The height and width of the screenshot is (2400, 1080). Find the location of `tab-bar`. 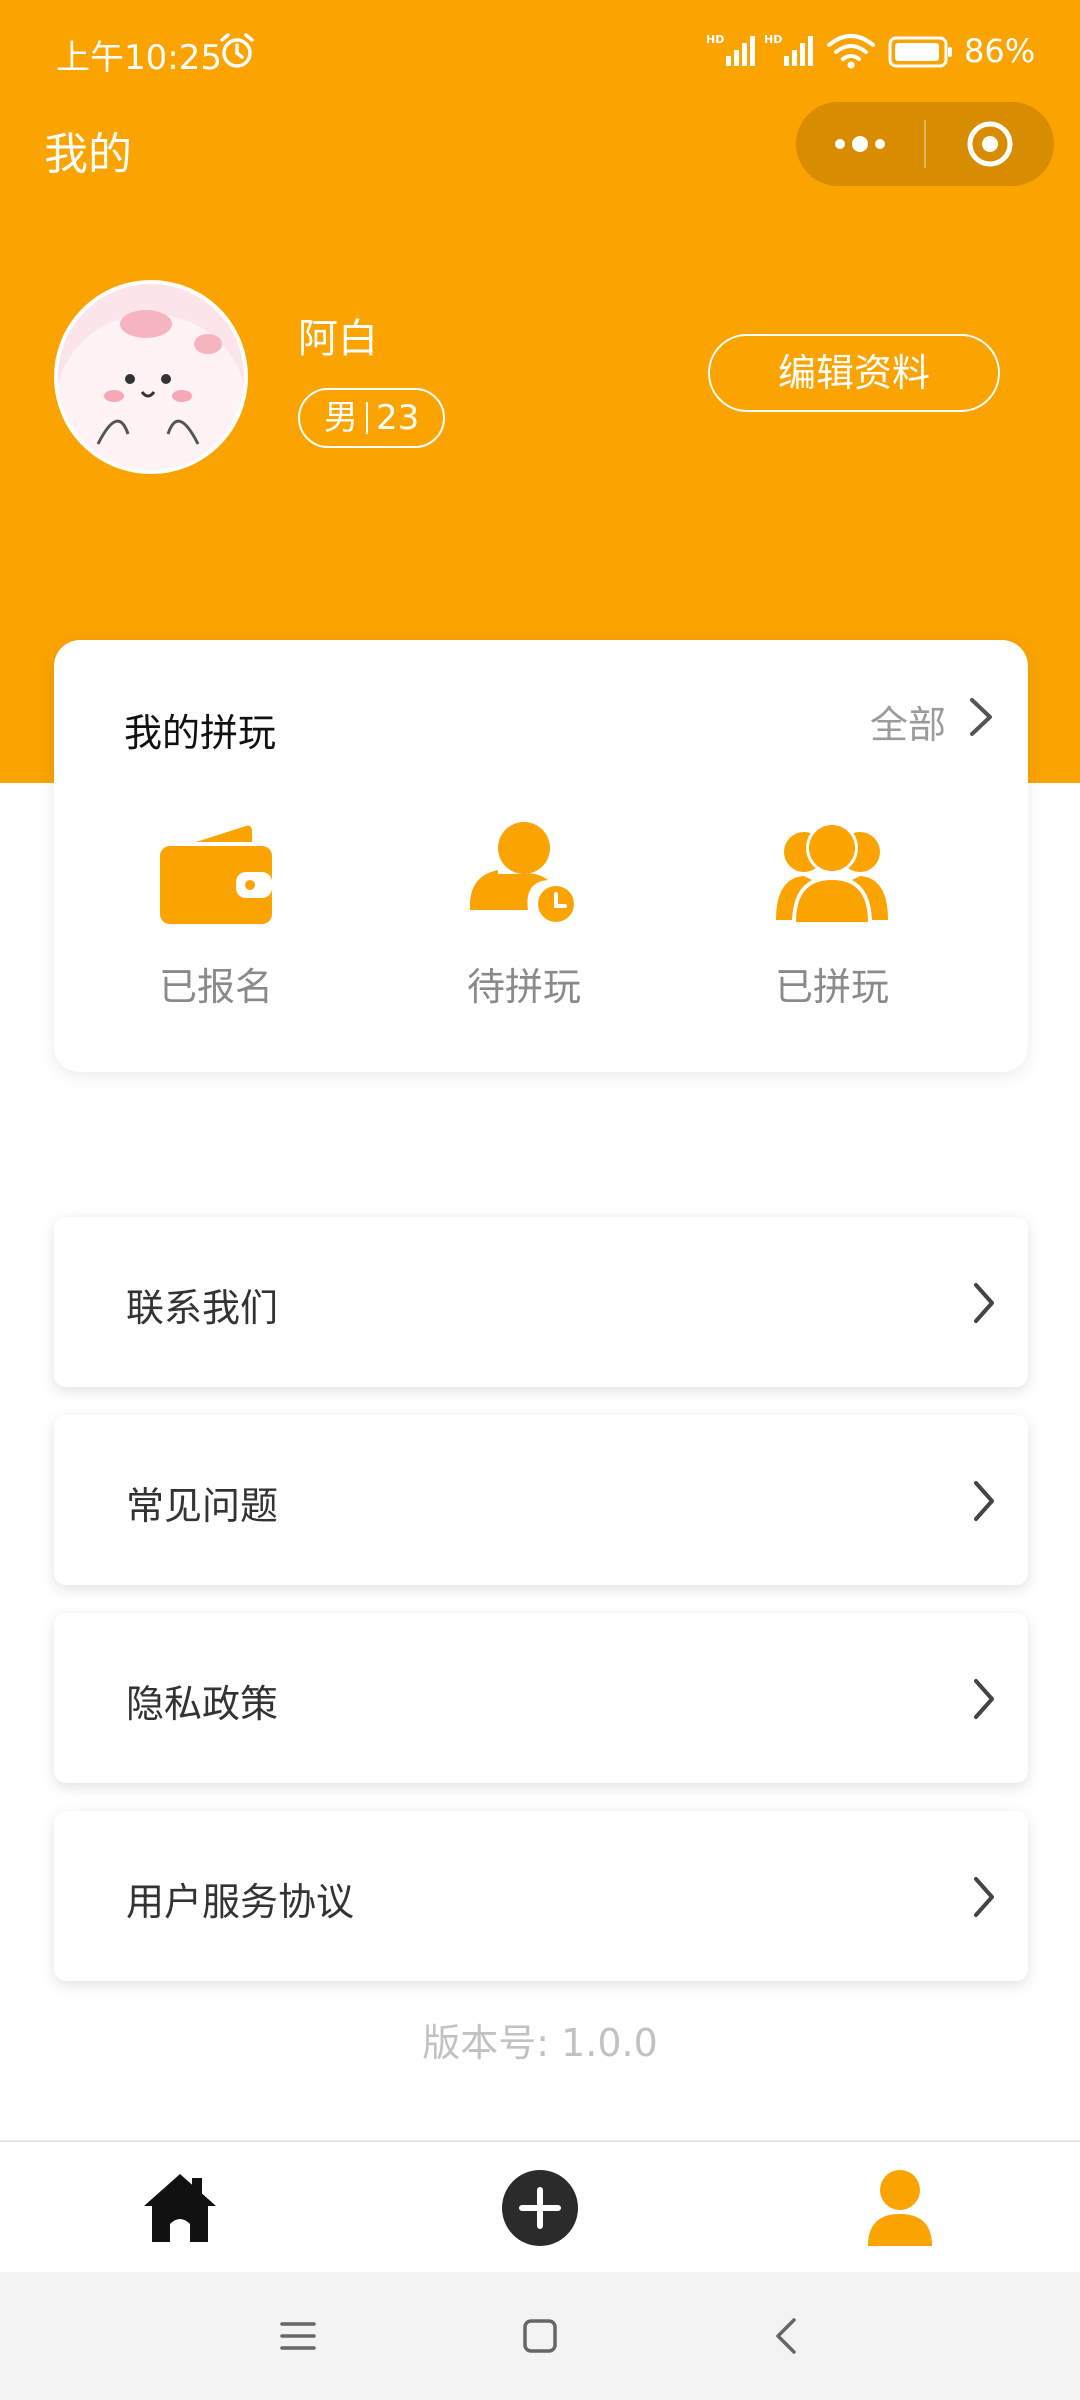

tab-bar is located at coordinates (540, 2206).